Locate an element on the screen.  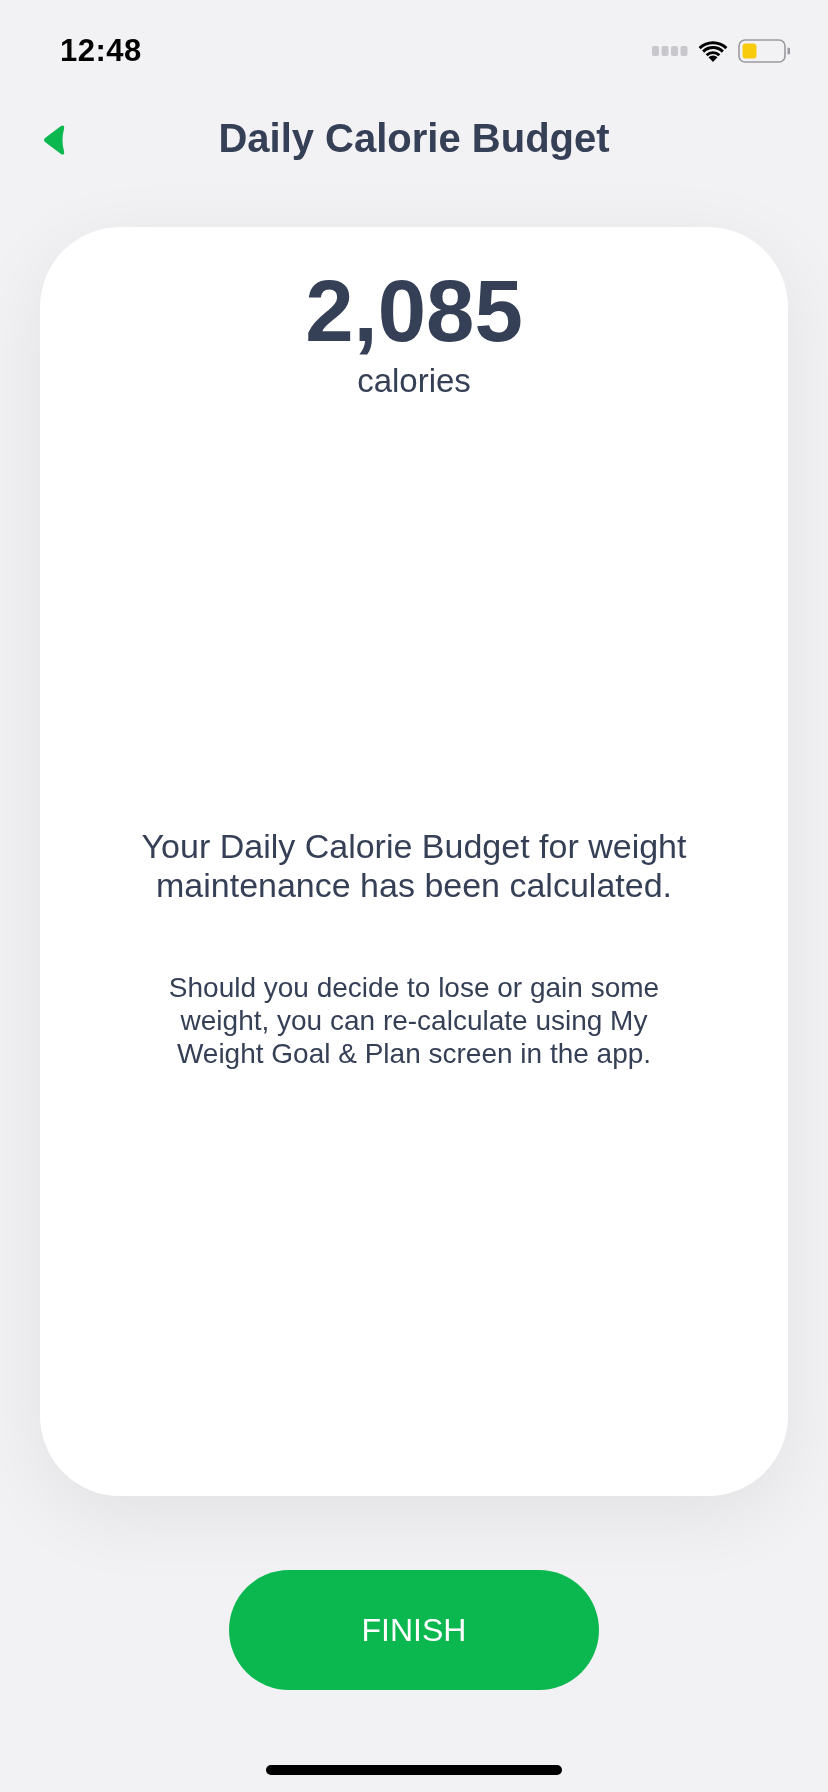
signal-icon is located at coordinates (670, 51).